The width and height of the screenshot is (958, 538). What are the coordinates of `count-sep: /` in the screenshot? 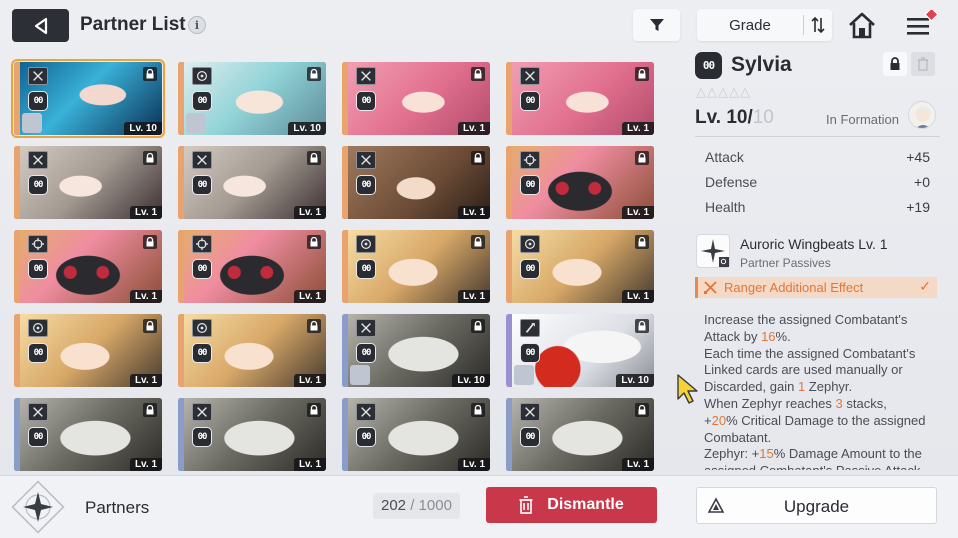 It's located at (412, 505).